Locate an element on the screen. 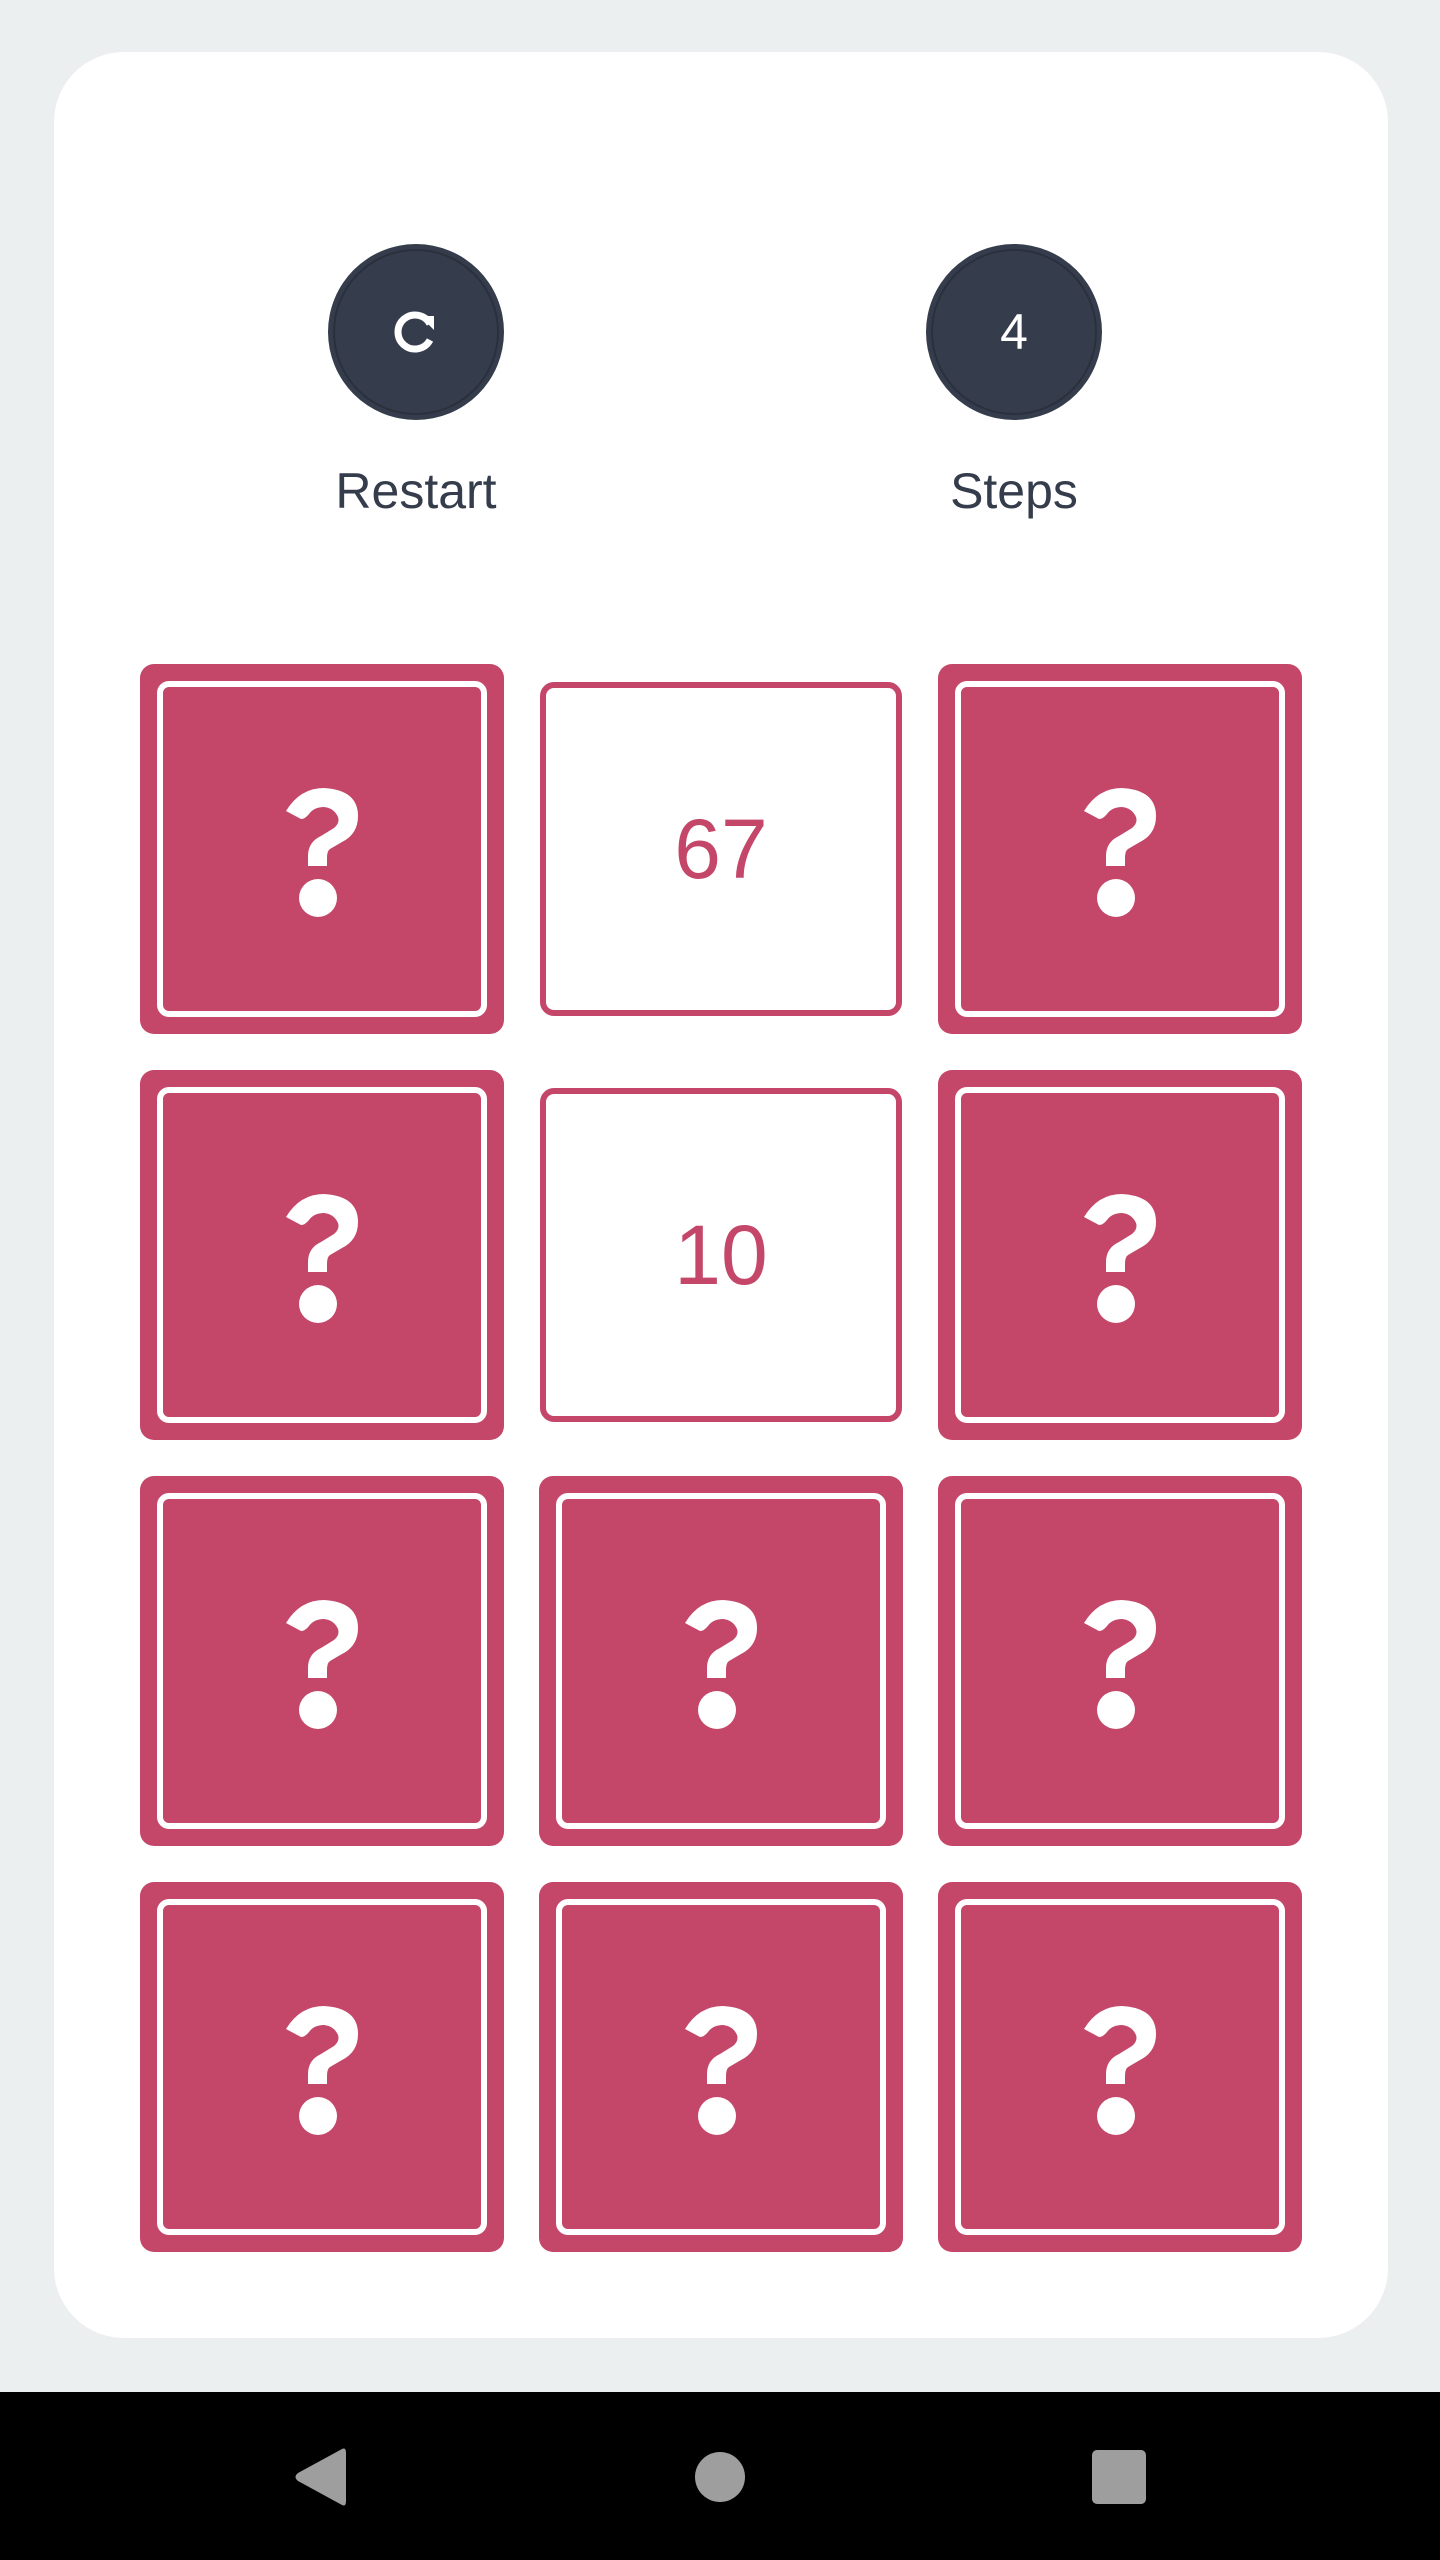  nav-back-button is located at coordinates (320, 2477).